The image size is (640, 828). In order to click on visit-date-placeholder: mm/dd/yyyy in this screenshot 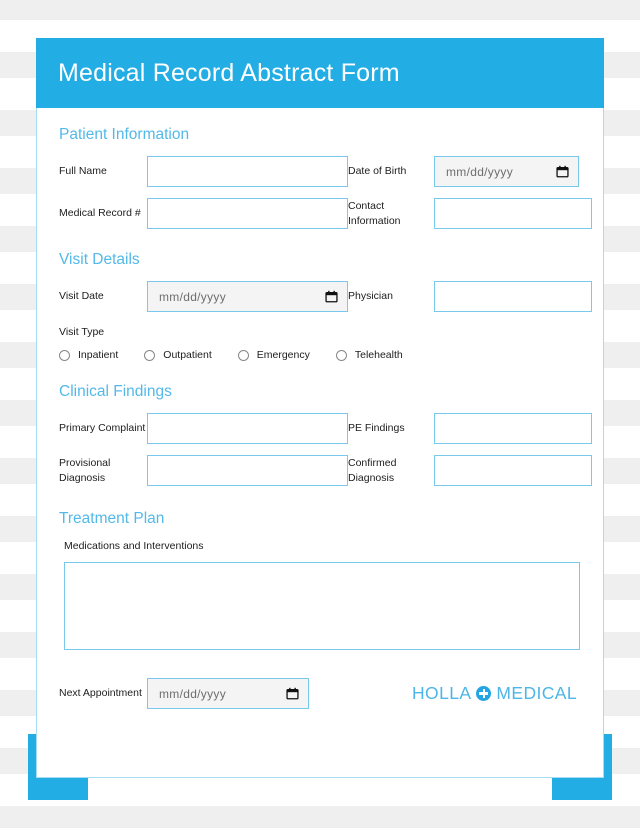, I will do `click(193, 296)`.